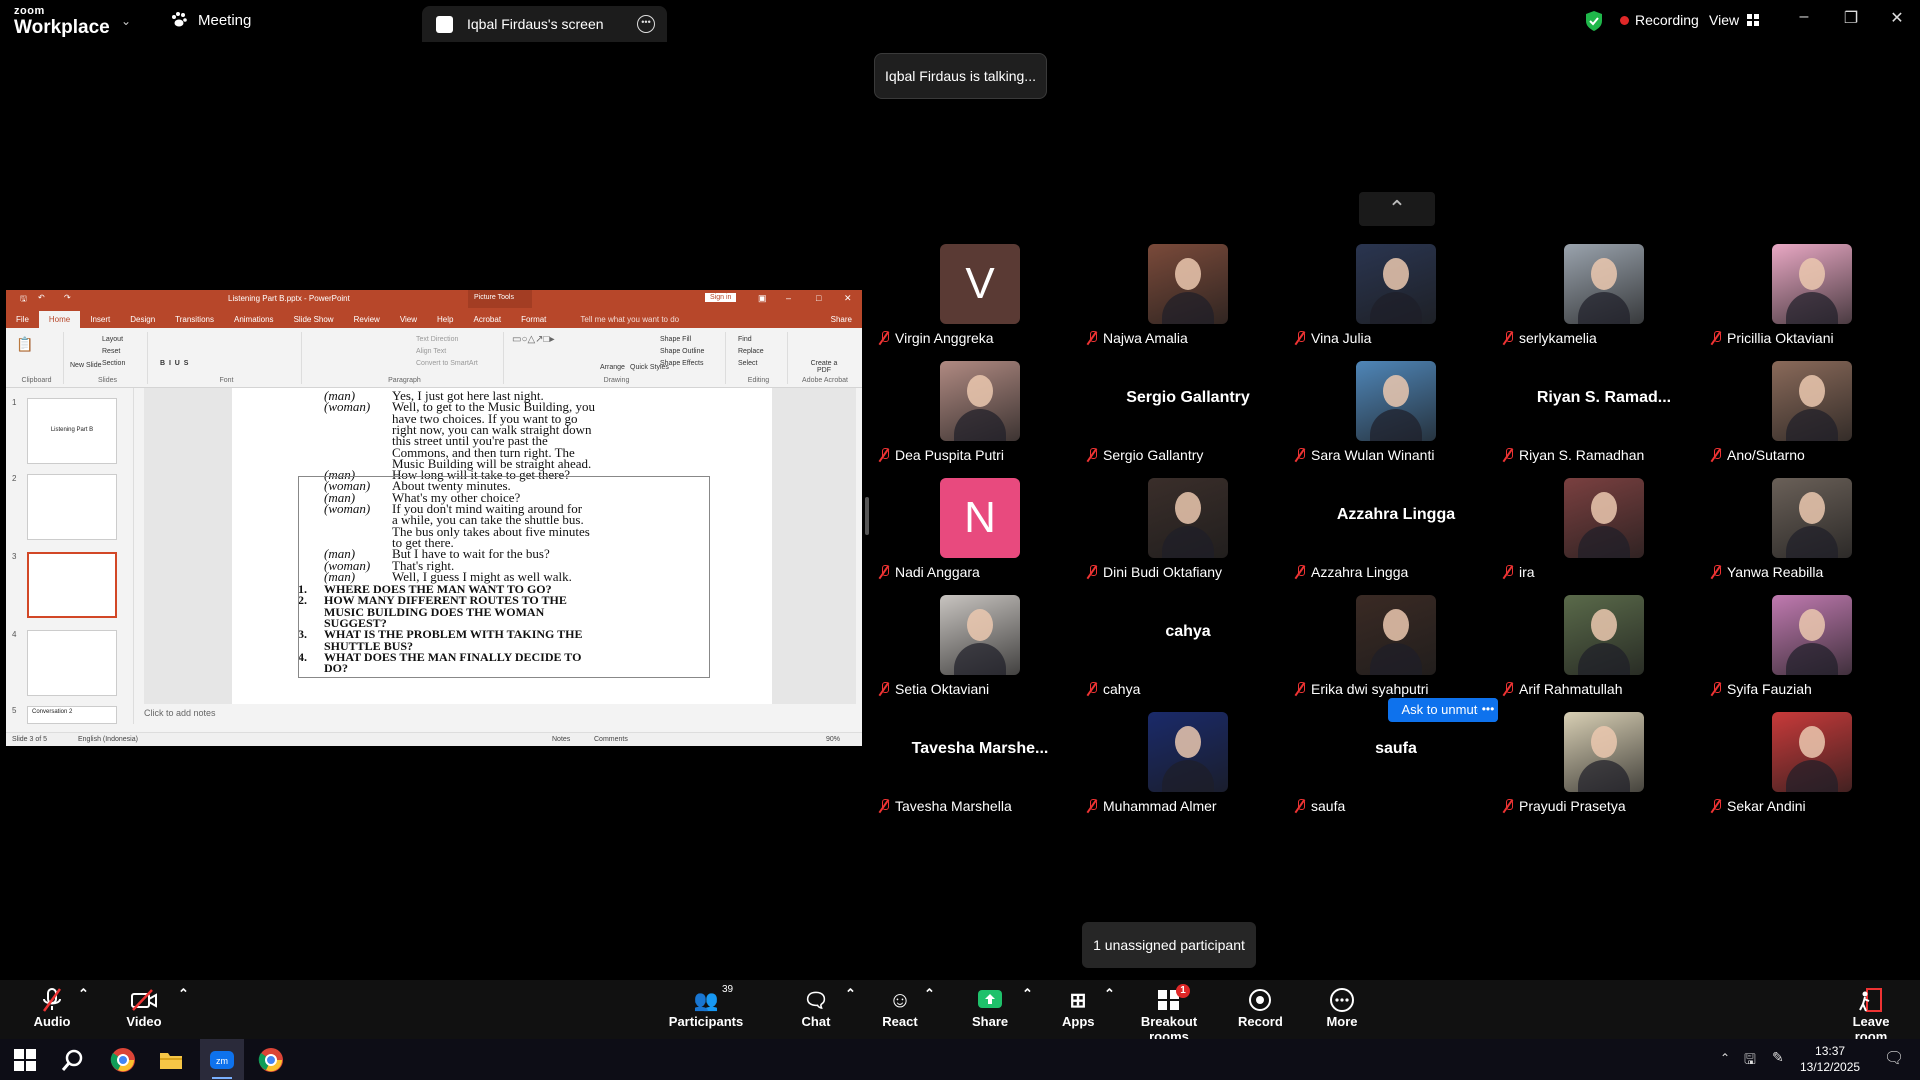 This screenshot has width=1920, height=1080. Describe the element at coordinates (271, 1060) in the screenshot. I see `chrome-profile-icon` at that location.